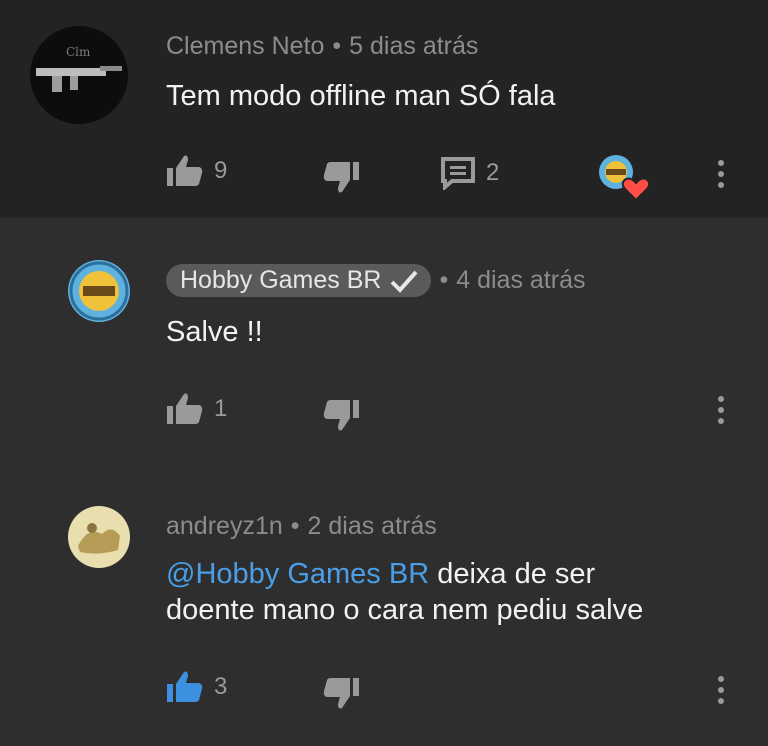  Describe the element at coordinates (512, 574) in the screenshot. I see `comment-text-line1: deixa de ser` at that location.